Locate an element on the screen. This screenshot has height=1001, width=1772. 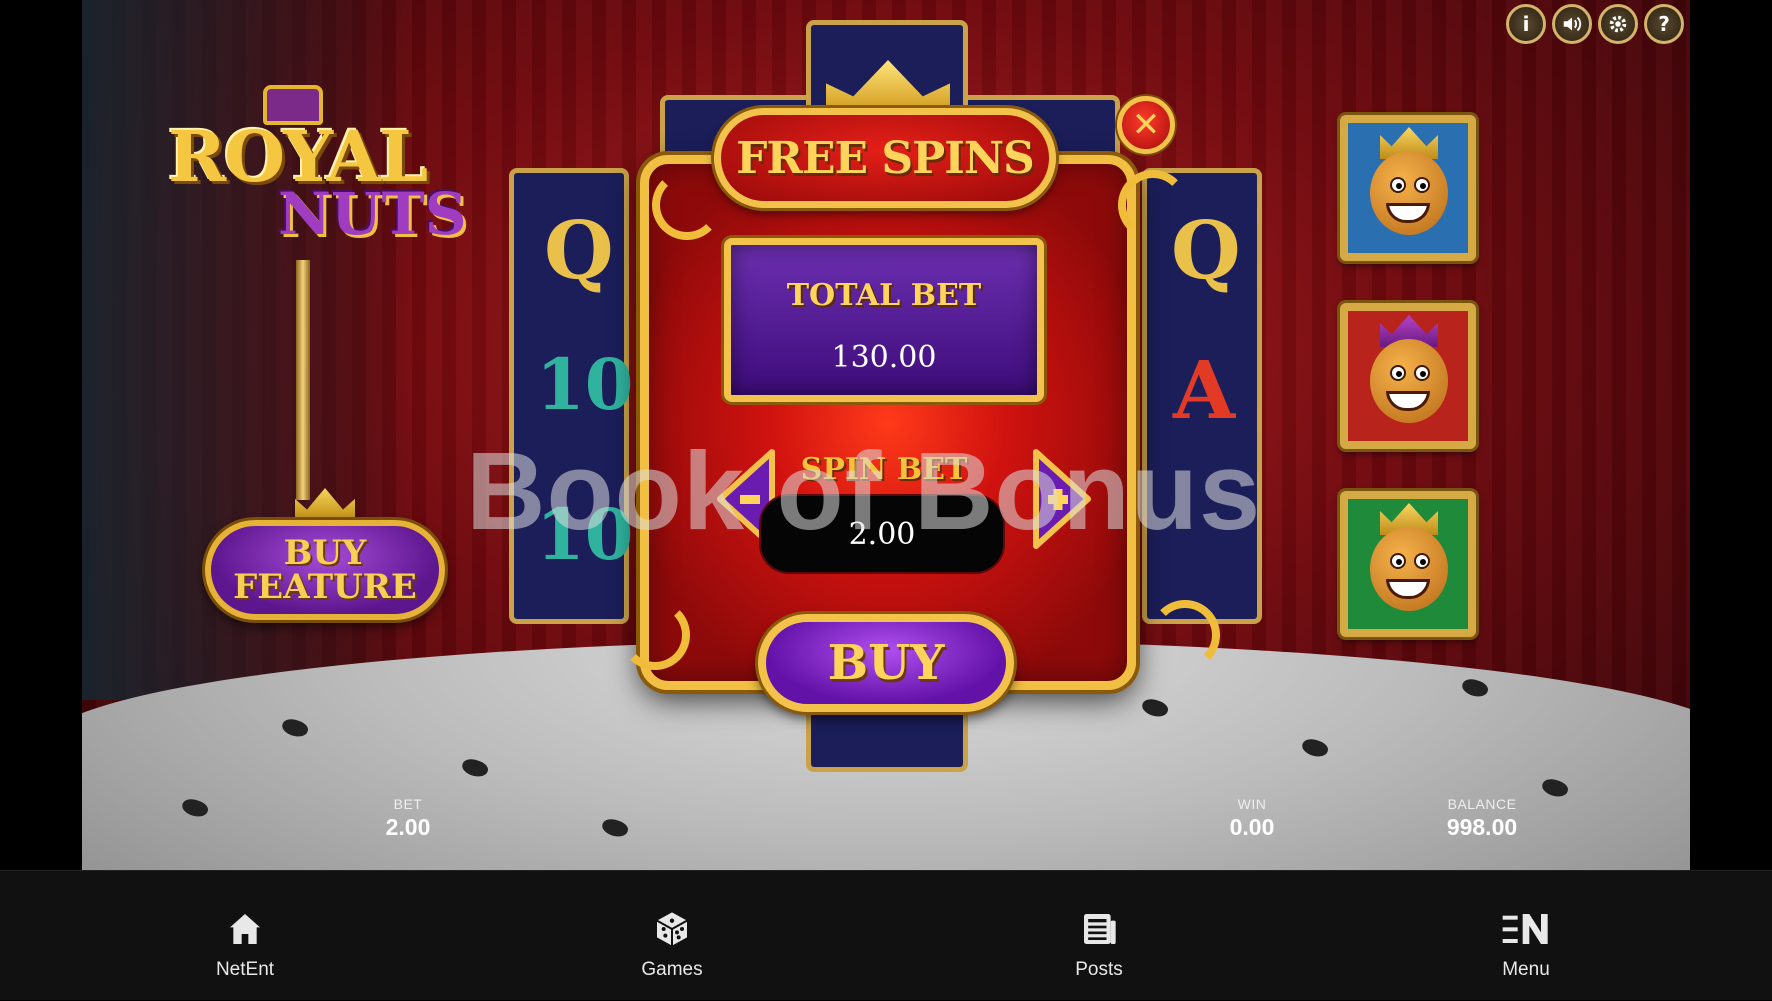
win-stat: WIN 0.00 is located at coordinates (1252, 818).